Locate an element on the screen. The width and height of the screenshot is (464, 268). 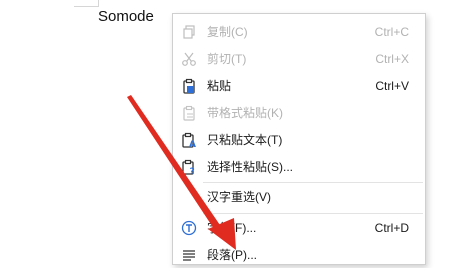
menu-item-label: 只粘贴文本(T) is located at coordinates (245, 140).